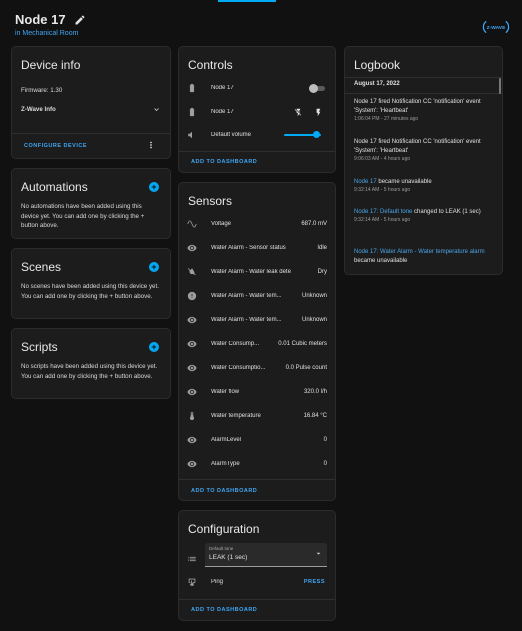 Image resolution: width=522 pixels, height=631 pixels. Describe the element at coordinates (257, 440) in the screenshot. I see `sensor-row: AlarmLevel 0` at that location.